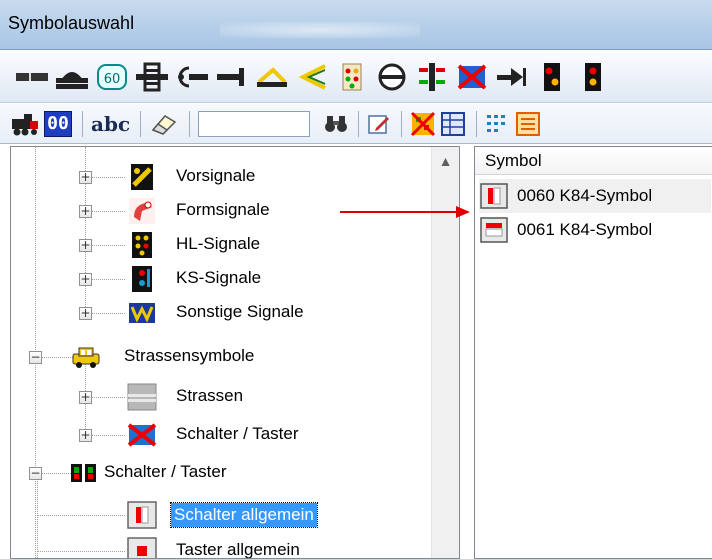  I want to click on hl-signal-icon, so click(142, 245).